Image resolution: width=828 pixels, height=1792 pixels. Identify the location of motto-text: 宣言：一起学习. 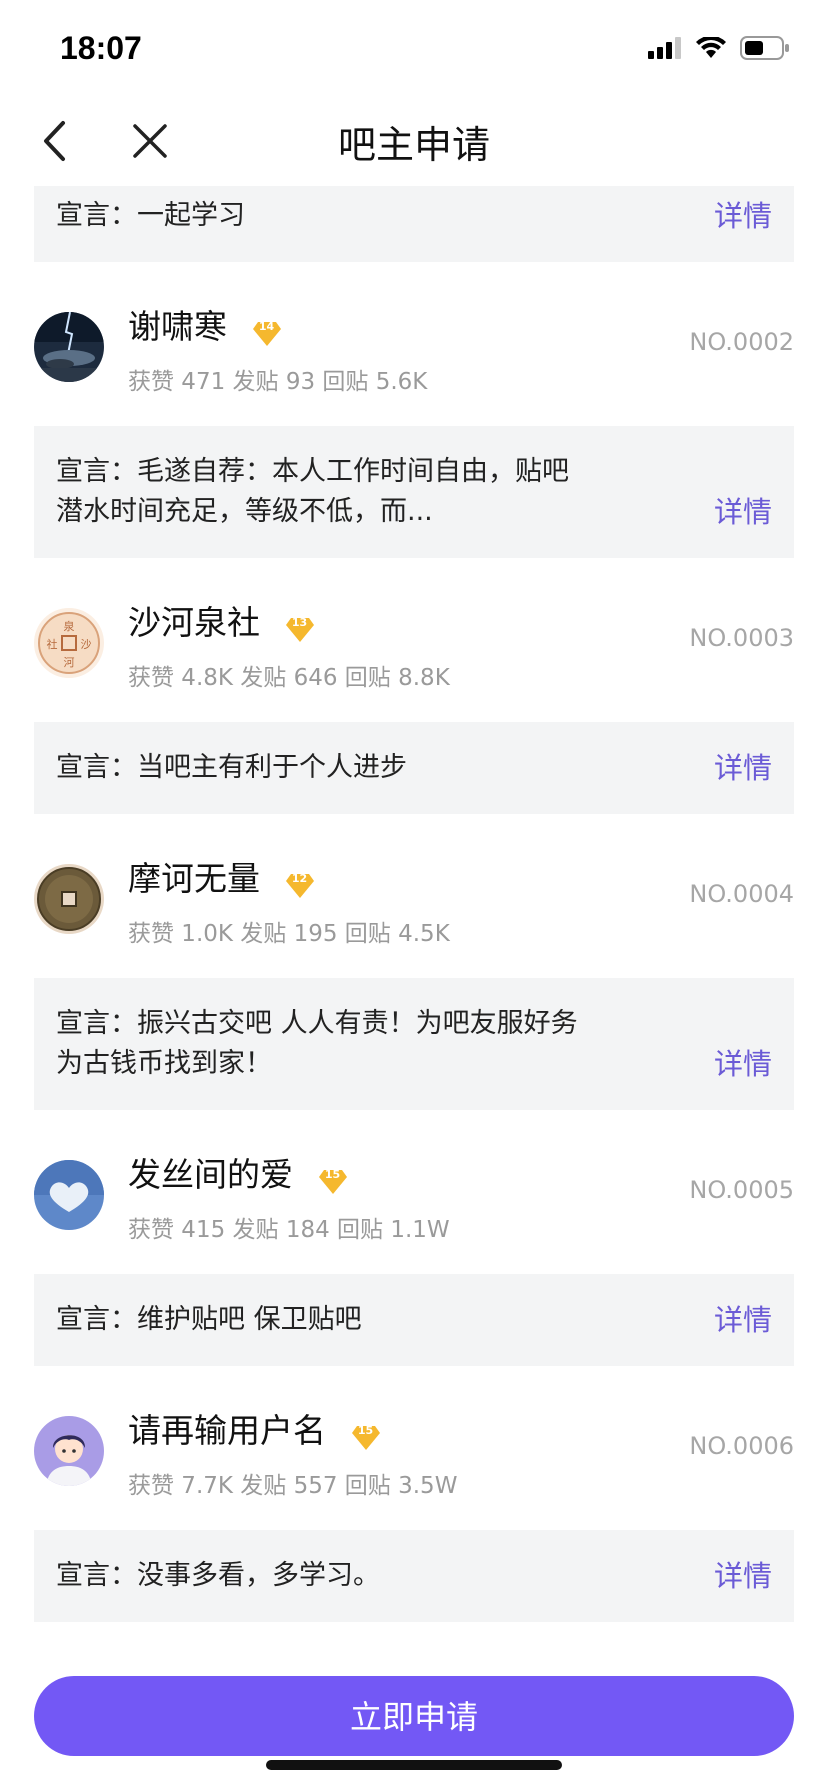
(150, 215).